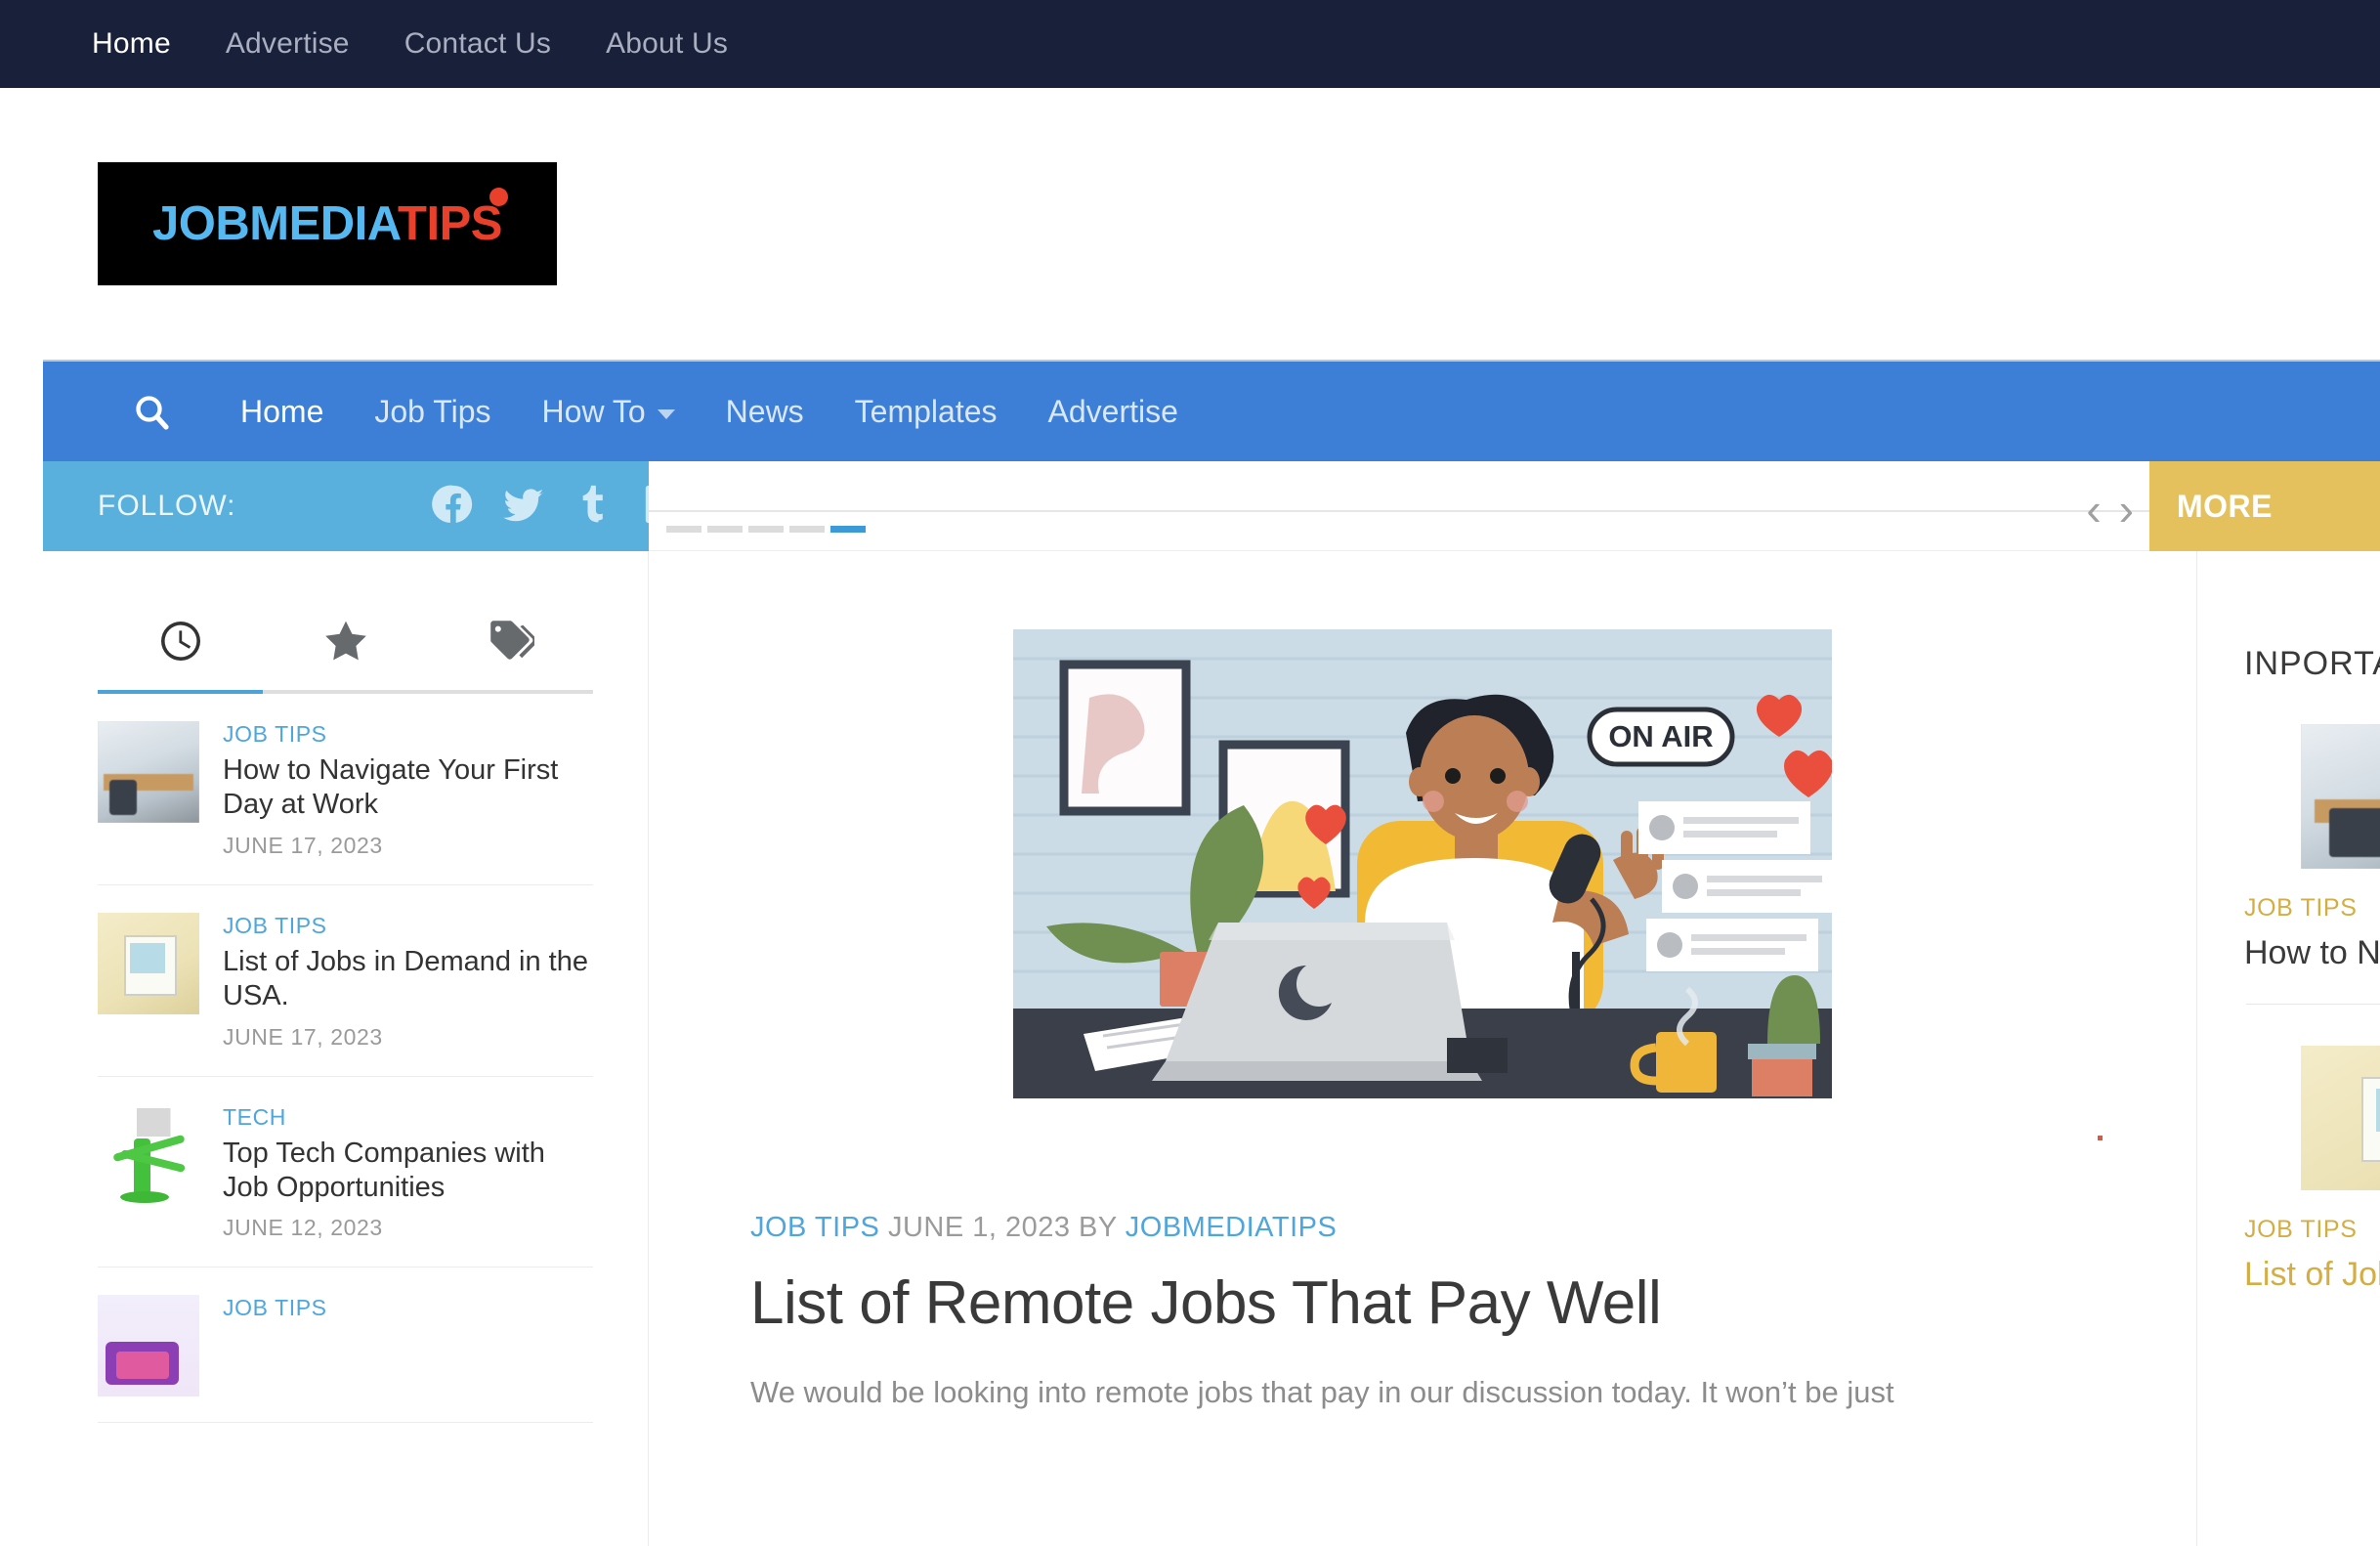 The image size is (2380, 1546). I want to click on nav-label-templates: Templates, so click(926, 411).